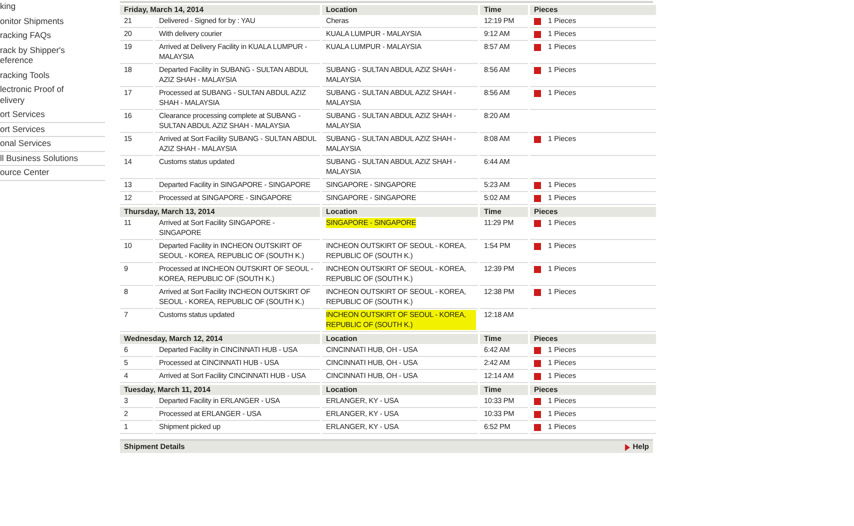 The height and width of the screenshot is (526, 854). I want to click on sidebar-link: rack by Shipper's eference, so click(52, 56).